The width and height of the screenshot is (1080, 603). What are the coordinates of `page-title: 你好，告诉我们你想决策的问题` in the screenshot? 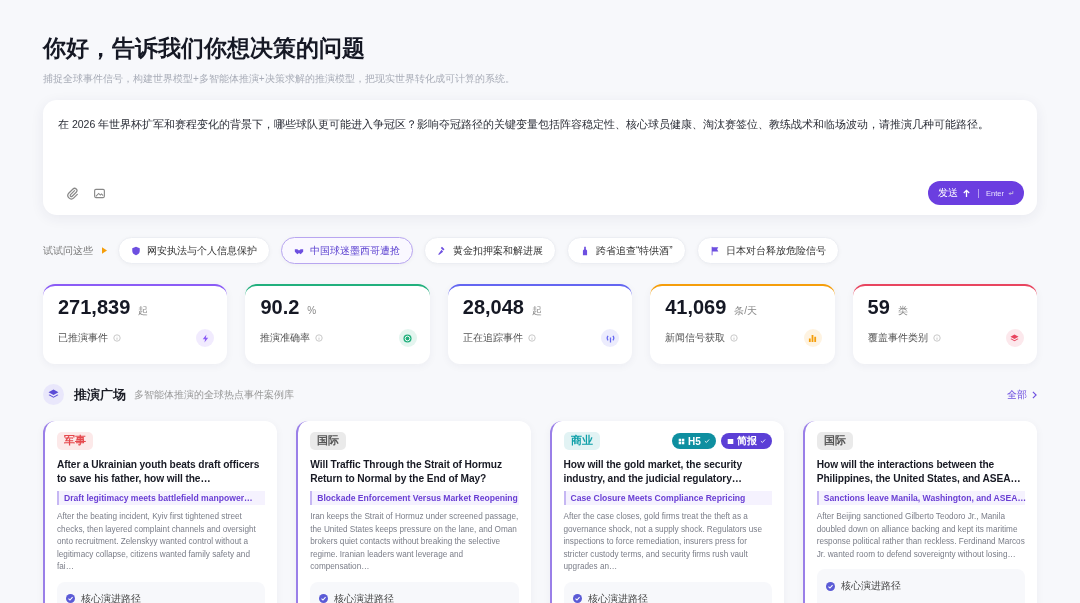 It's located at (204, 48).